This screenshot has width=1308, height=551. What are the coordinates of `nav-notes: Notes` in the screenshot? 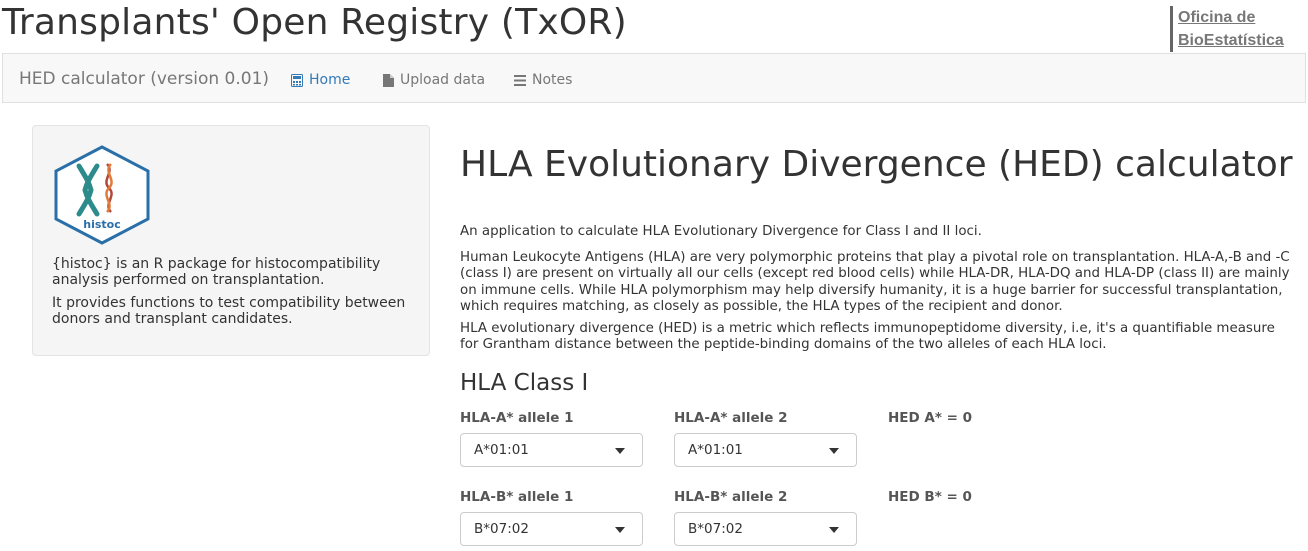 It's located at (543, 80).